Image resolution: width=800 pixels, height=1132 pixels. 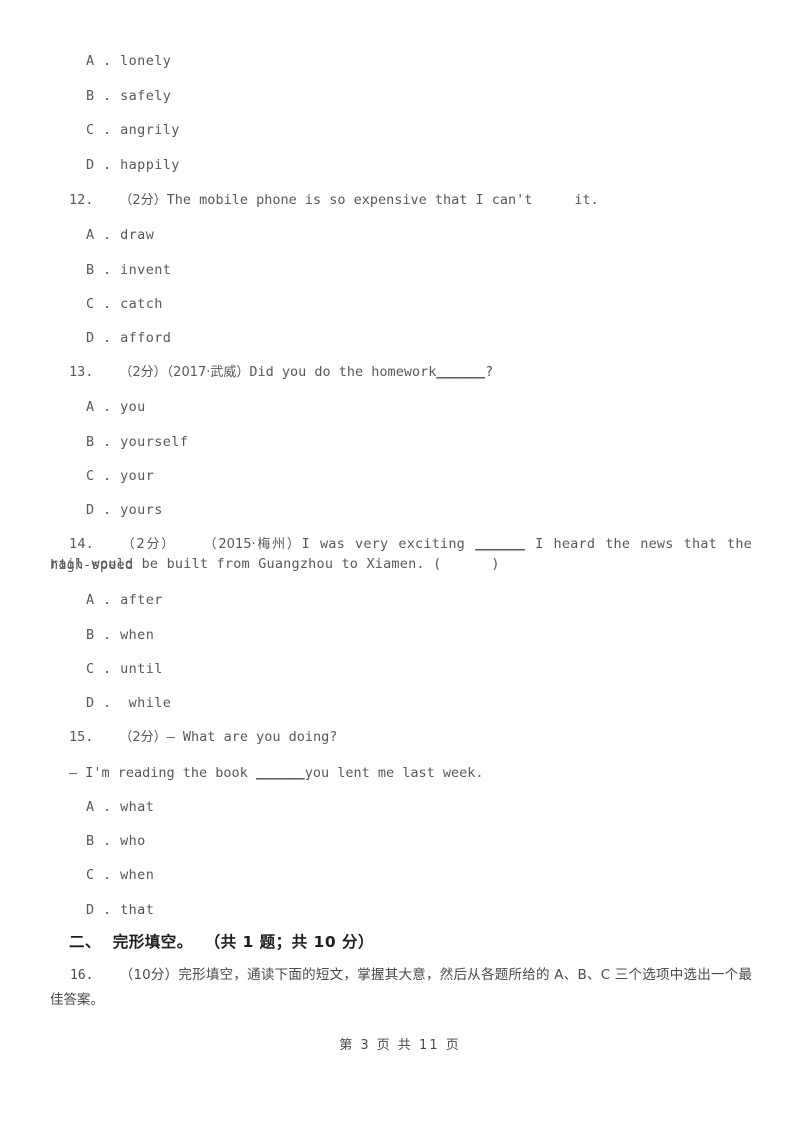 I want to click on option-item: B . safely, so click(x=129, y=96).